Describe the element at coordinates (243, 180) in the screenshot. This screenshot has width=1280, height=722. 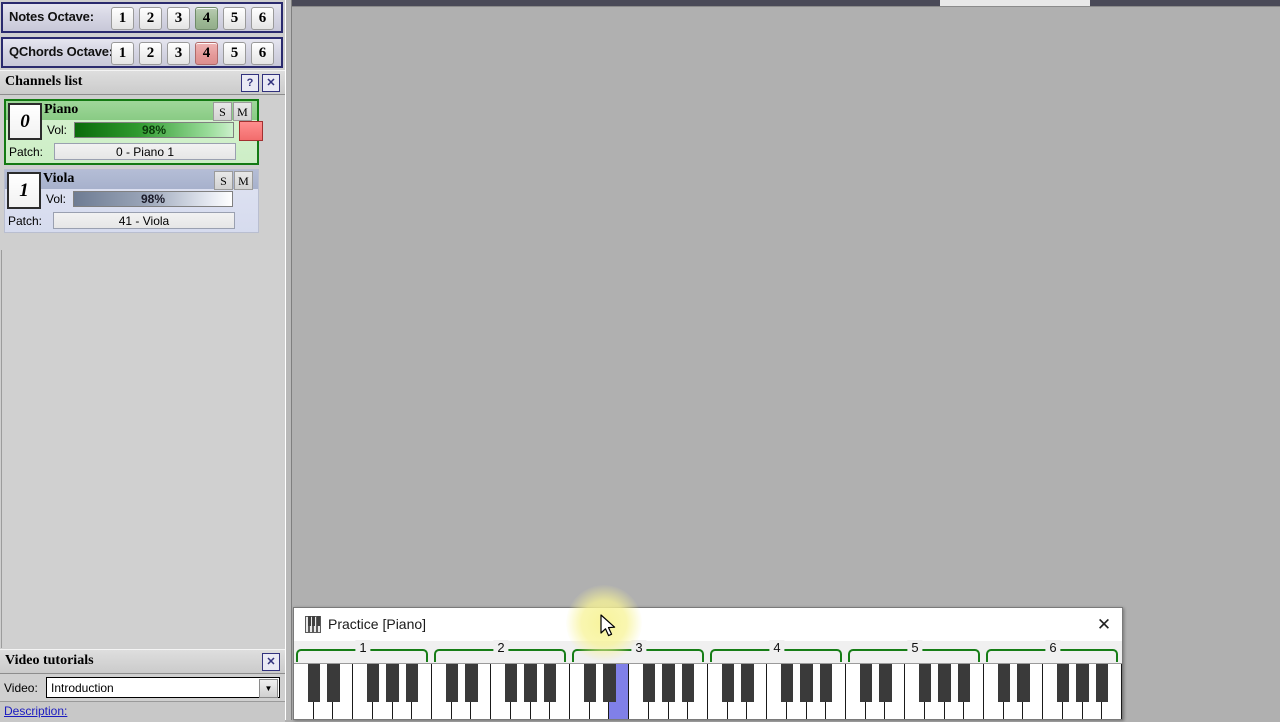
I see `mute-button-viola: M` at that location.